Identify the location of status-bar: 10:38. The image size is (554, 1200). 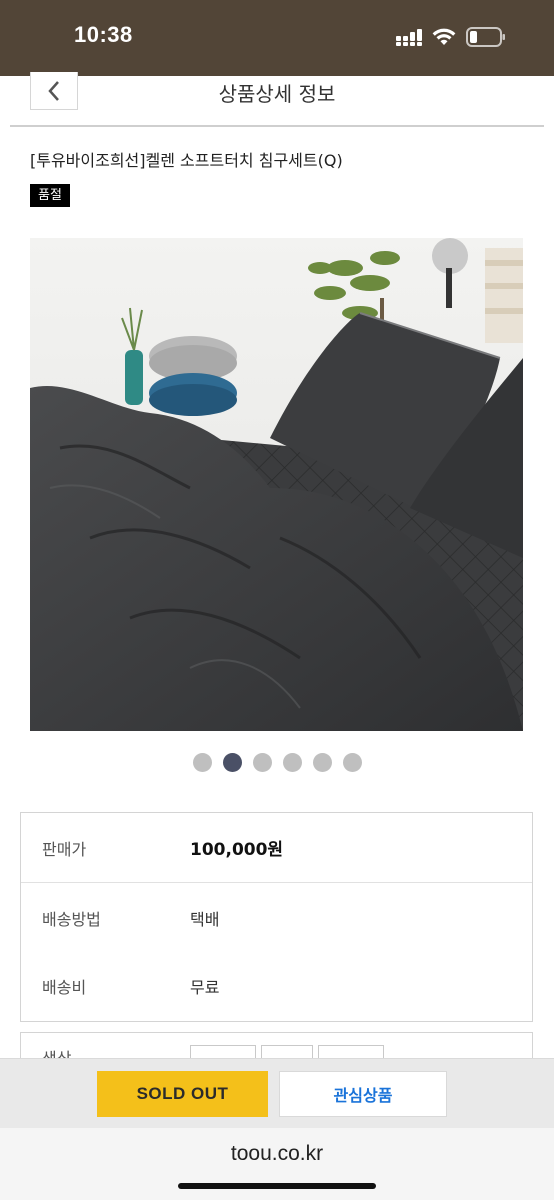
(277, 38).